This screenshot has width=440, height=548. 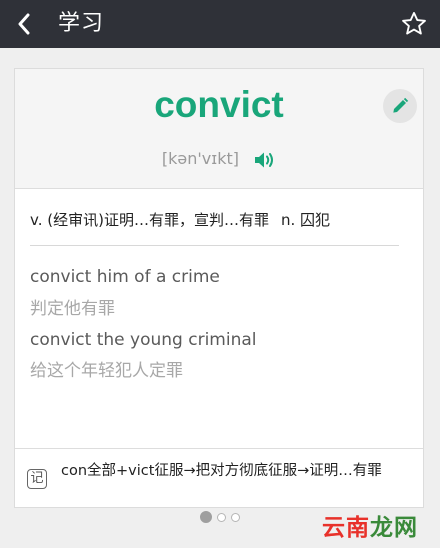 I want to click on definition: v. (经审讯)证明…有罪，宣判…有罪 n. 囚犯, so click(x=215, y=220).